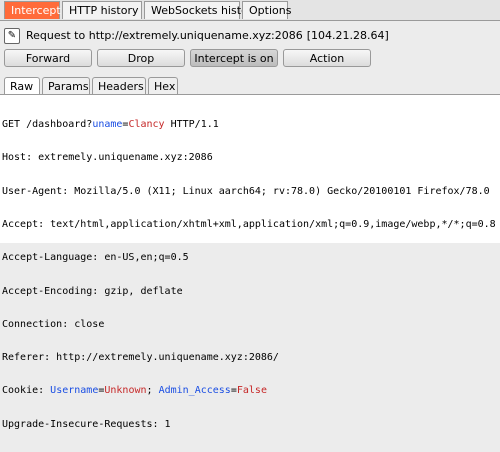  I want to click on accept-encoding-header: Accept-Encoding: gzip, deflate, so click(92, 291).